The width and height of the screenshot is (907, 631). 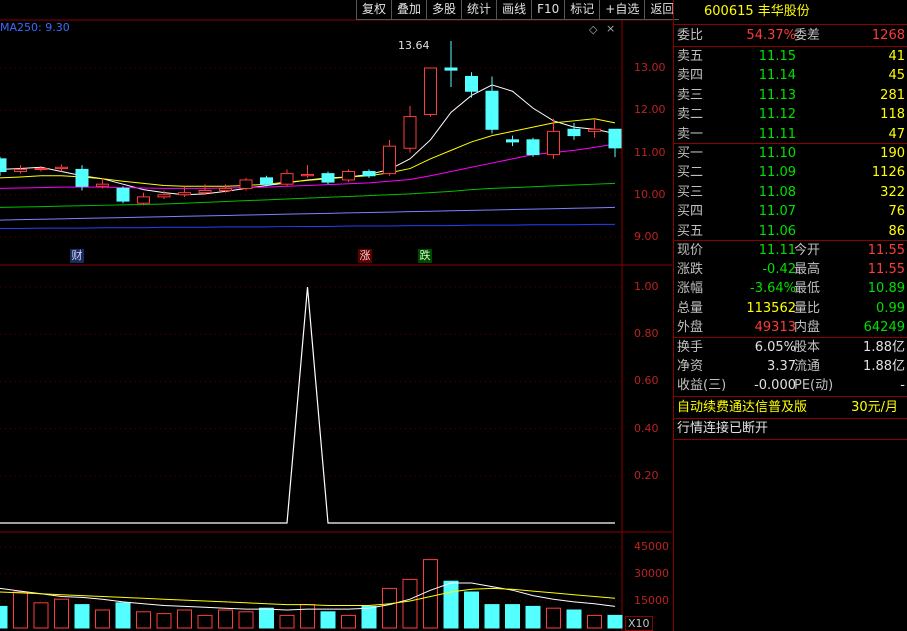 What do you see at coordinates (690, 212) in the screenshot?
I see `bids-label: 买四` at bounding box center [690, 212].